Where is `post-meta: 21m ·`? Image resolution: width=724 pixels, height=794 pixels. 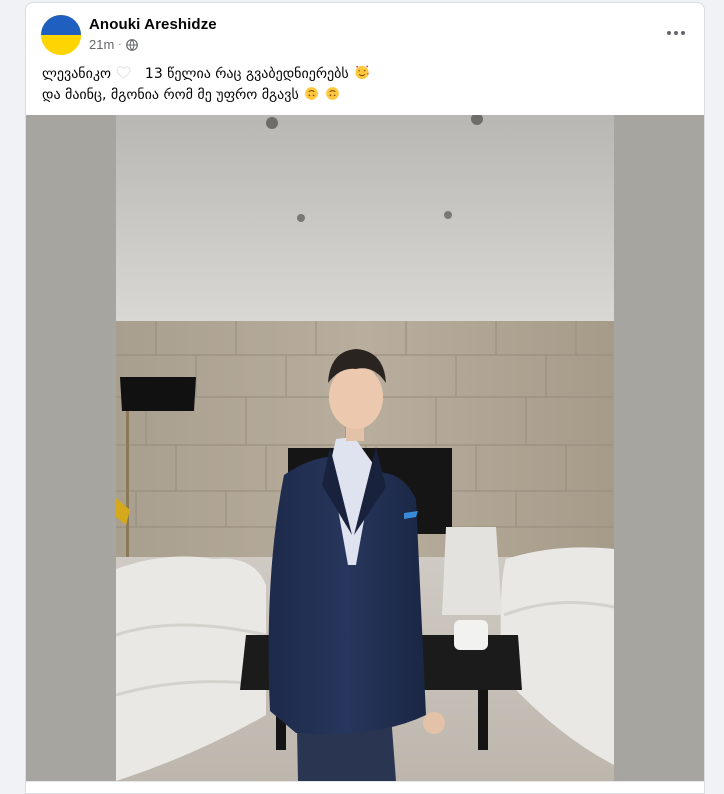
post-meta: 21m · is located at coordinates (113, 44).